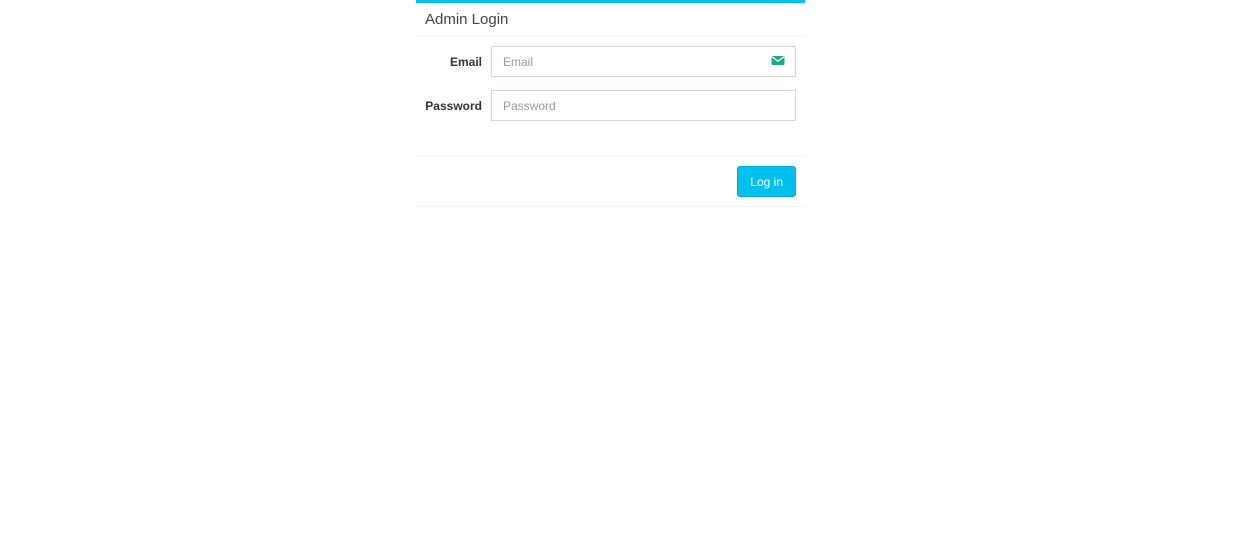 Image resolution: width=1234 pixels, height=556 pixels. I want to click on email-field, so click(643, 61).